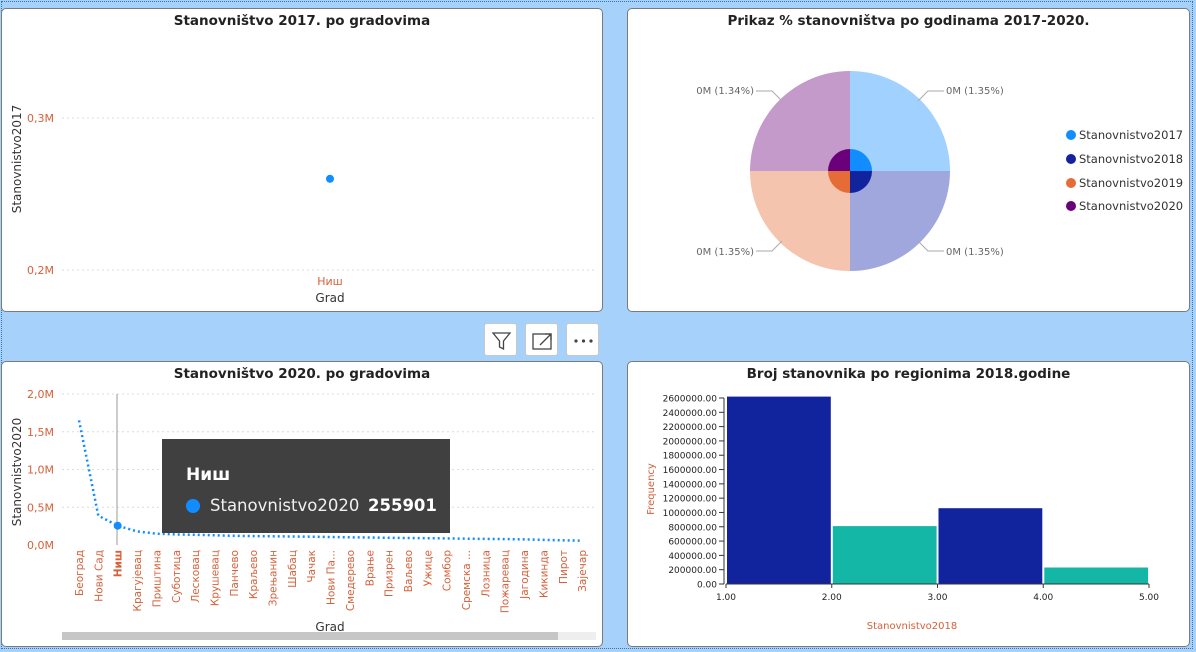  Describe the element at coordinates (138, 580) in the screenshot. I see `x-tick-label: Крагујевац` at that location.